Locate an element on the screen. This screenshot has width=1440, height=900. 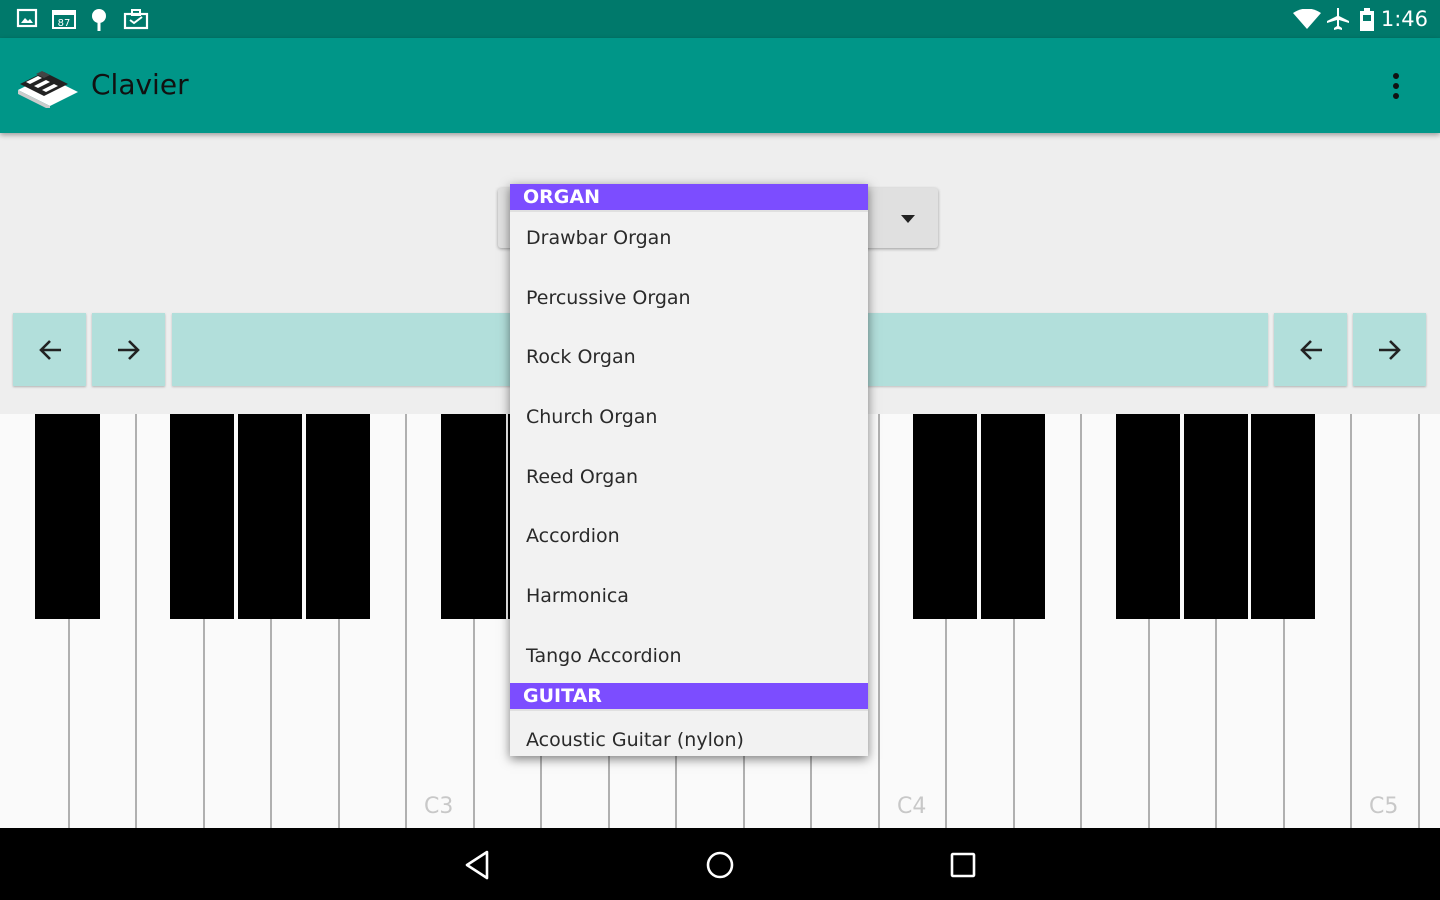
airplane-mode-icon is located at coordinates (1338, 19).